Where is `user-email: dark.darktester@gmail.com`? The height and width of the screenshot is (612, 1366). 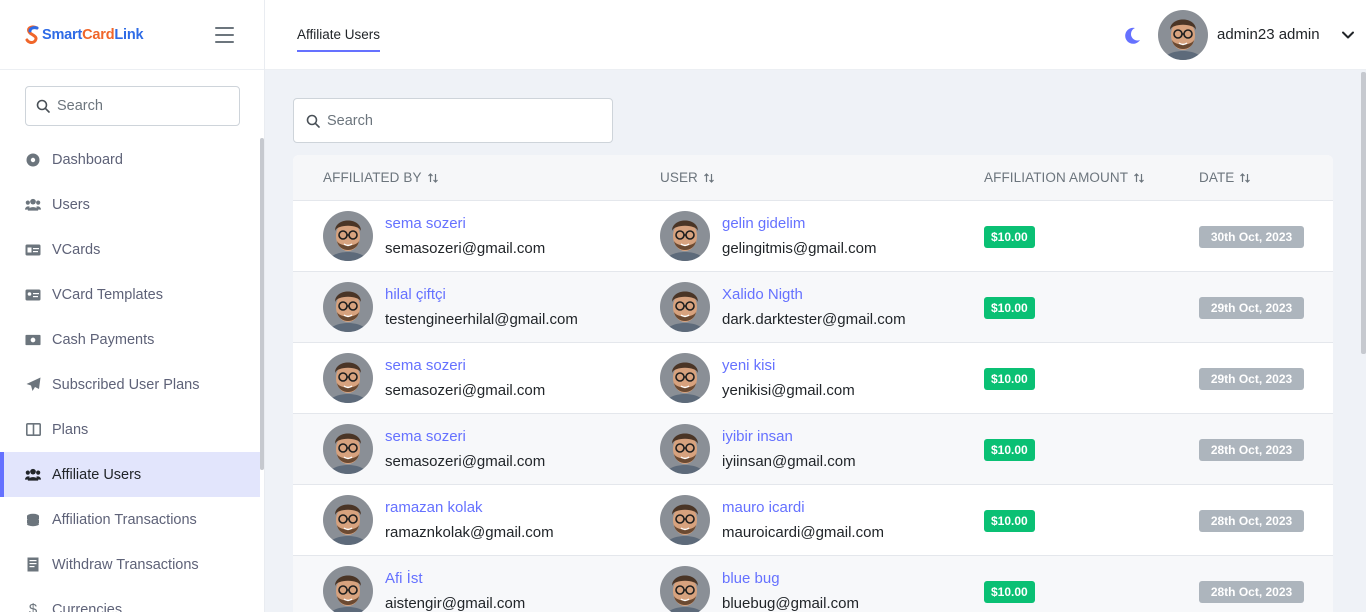
user-email: dark.darktester@gmail.com is located at coordinates (814, 319).